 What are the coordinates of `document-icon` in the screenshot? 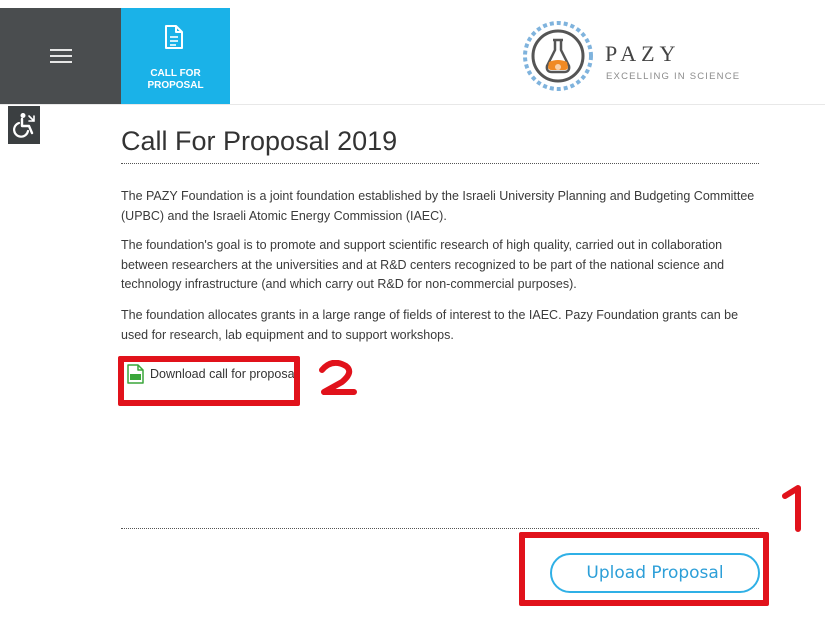 It's located at (174, 37).